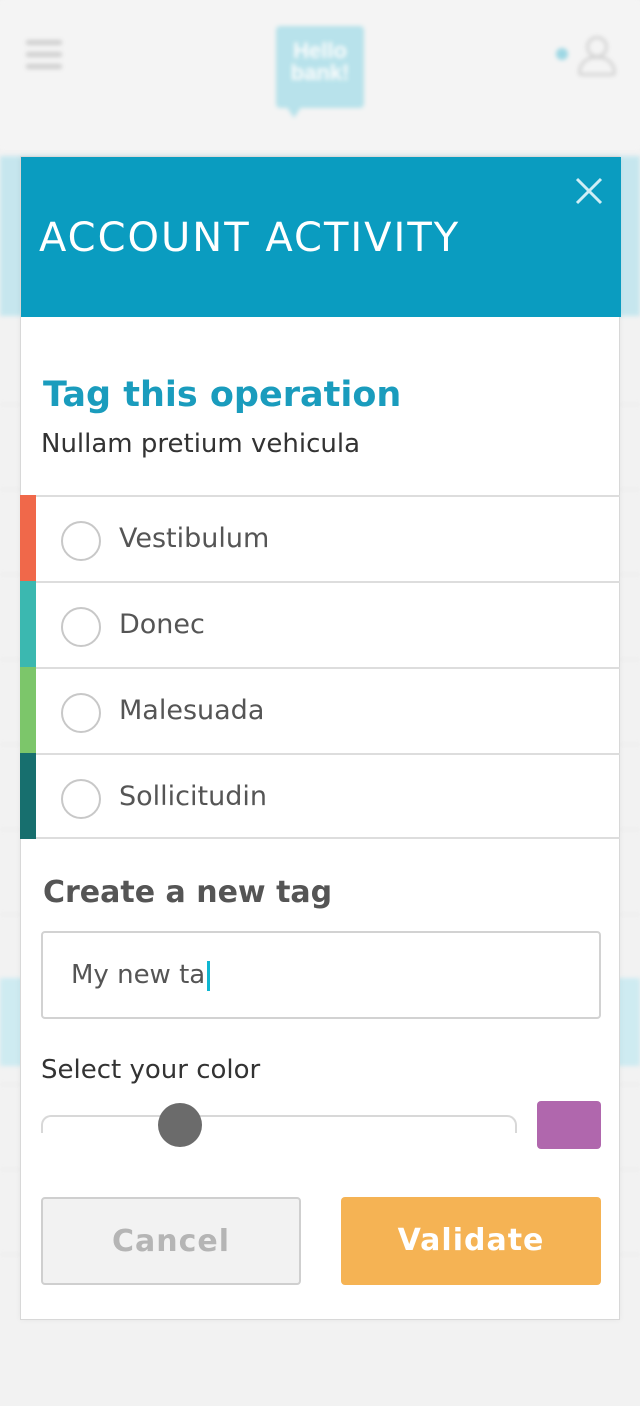 The image size is (640, 1406). Describe the element at coordinates (192, 710) in the screenshot. I see `tag-label: Malesuada` at that location.